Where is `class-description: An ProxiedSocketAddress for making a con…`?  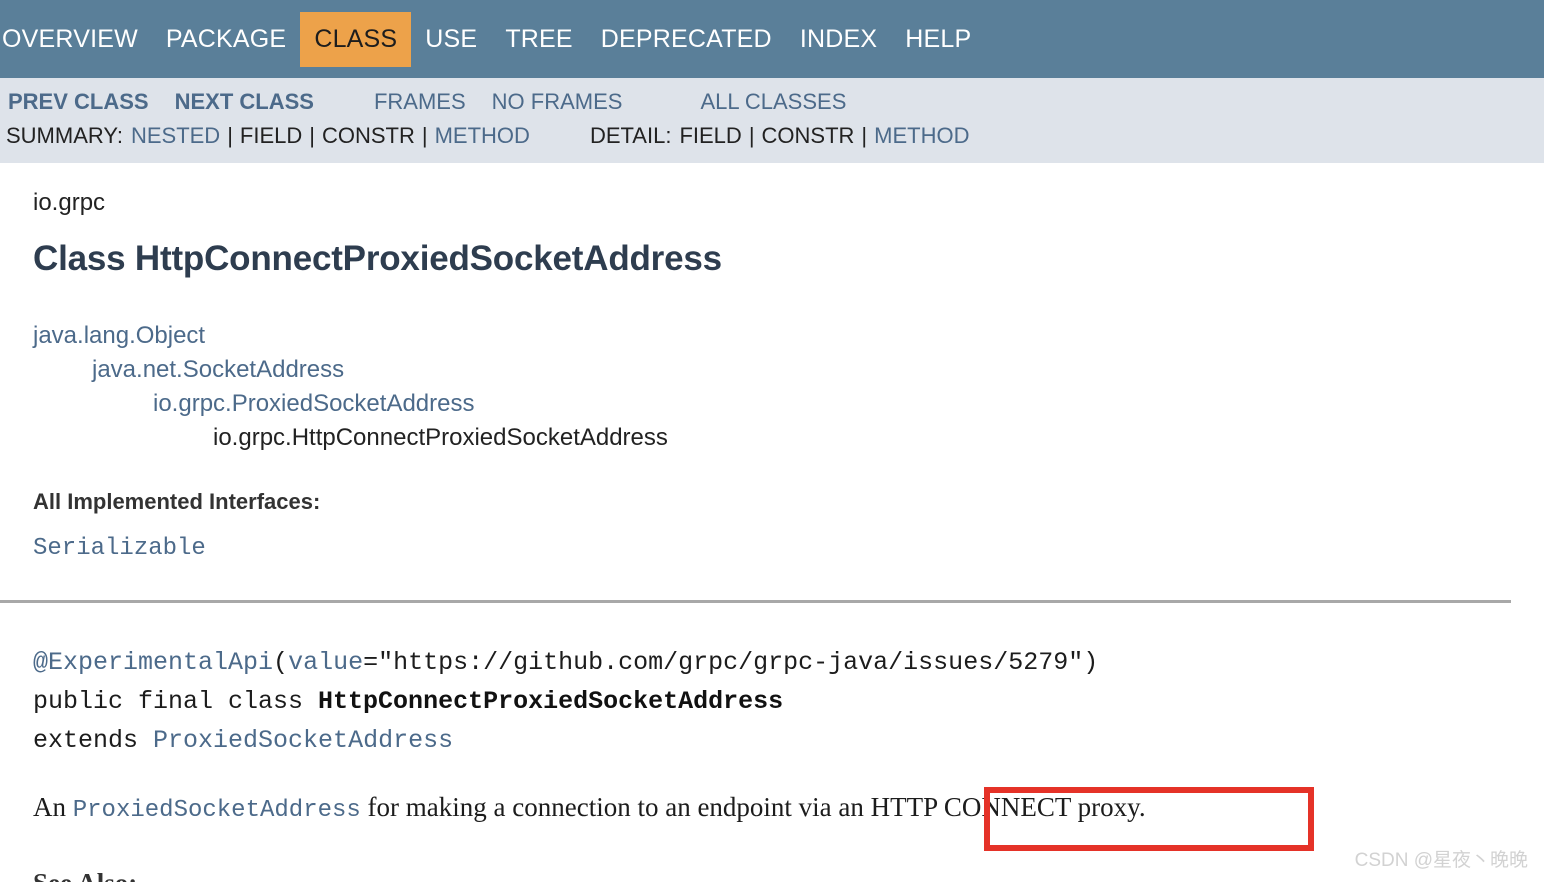
class-description: An ProxiedSocketAddress for making a con… is located at coordinates (788, 808).